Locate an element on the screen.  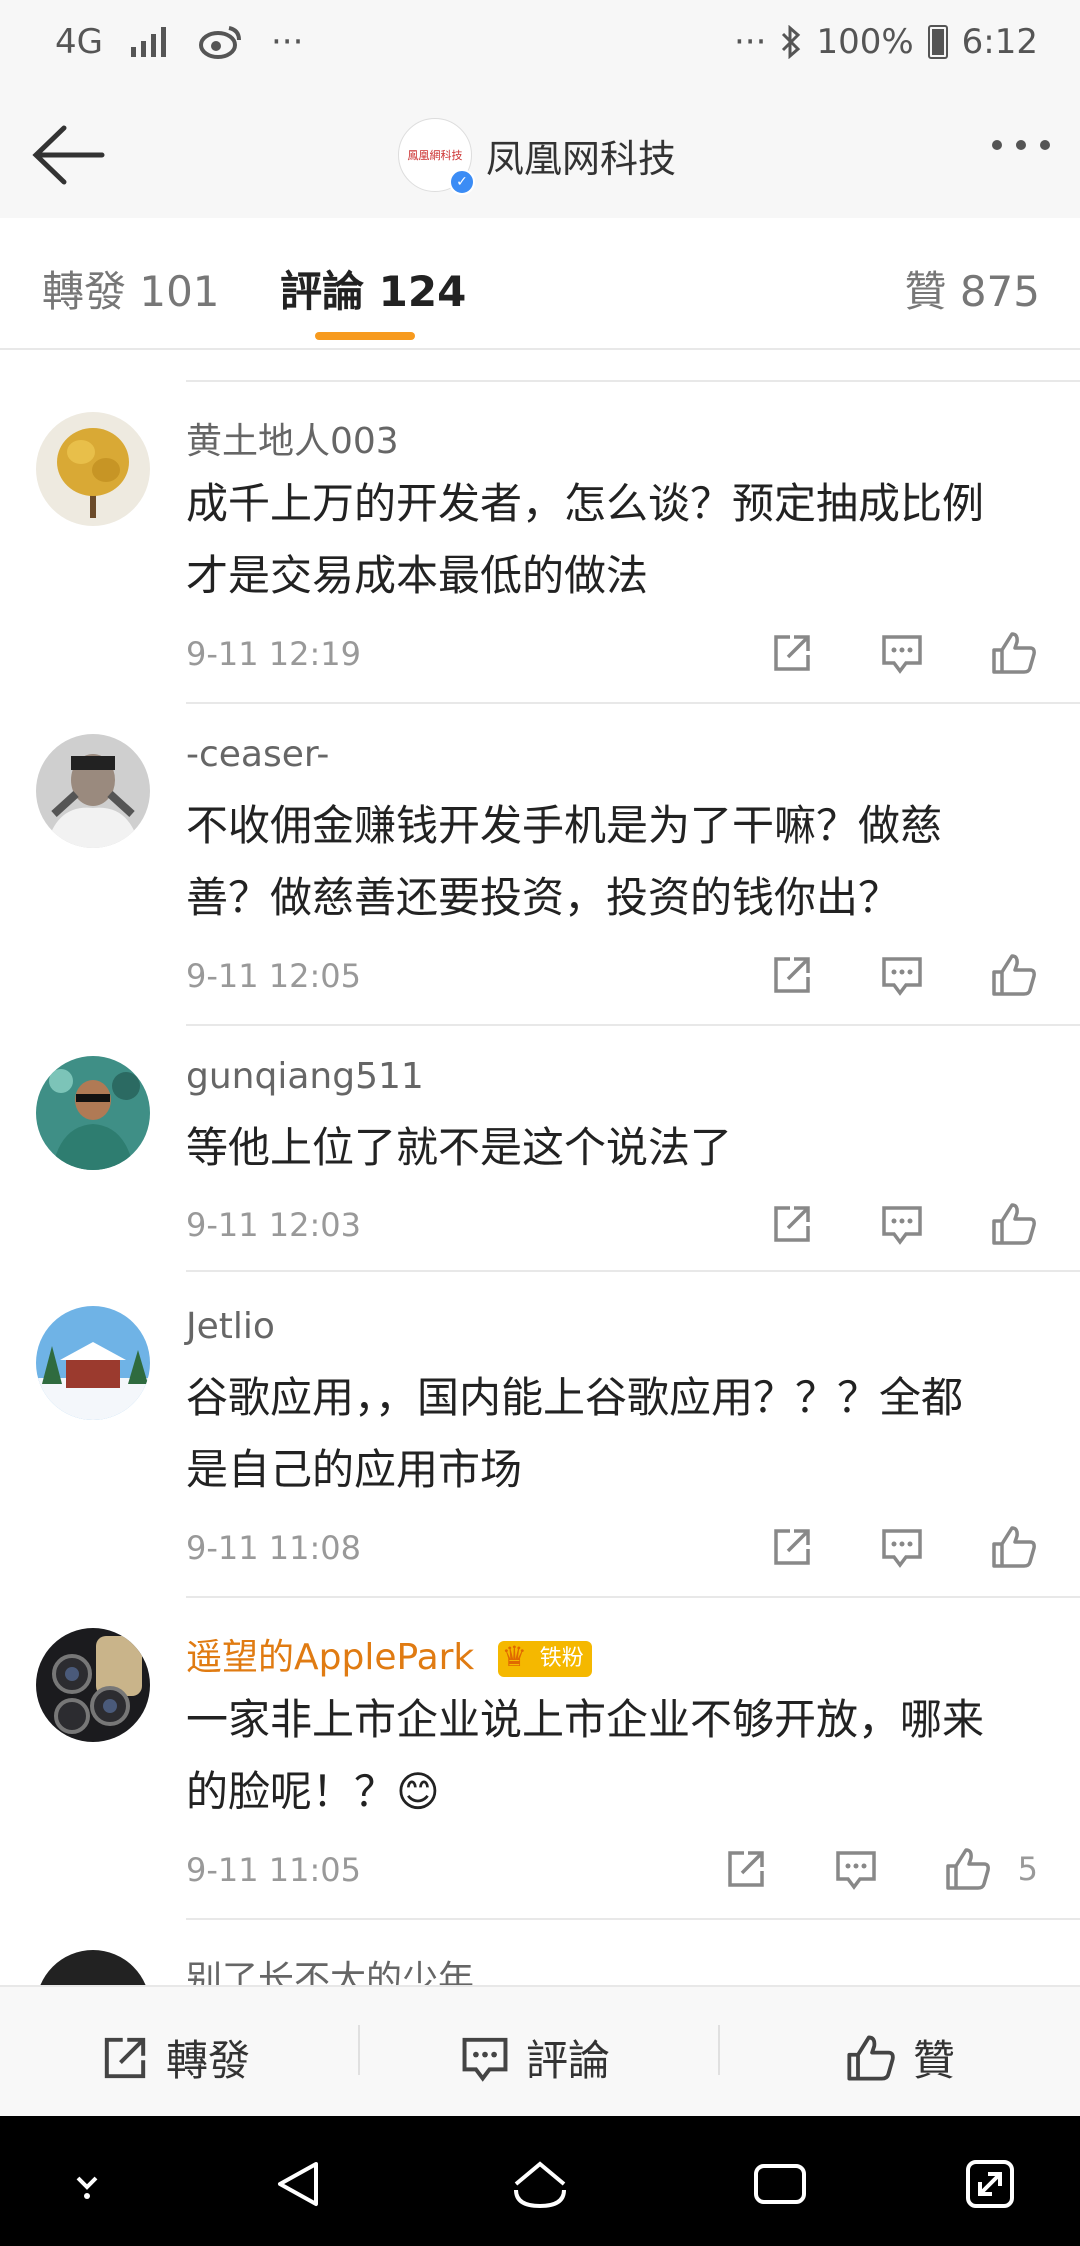
like-count: 5 is located at coordinates (1027, 1869).